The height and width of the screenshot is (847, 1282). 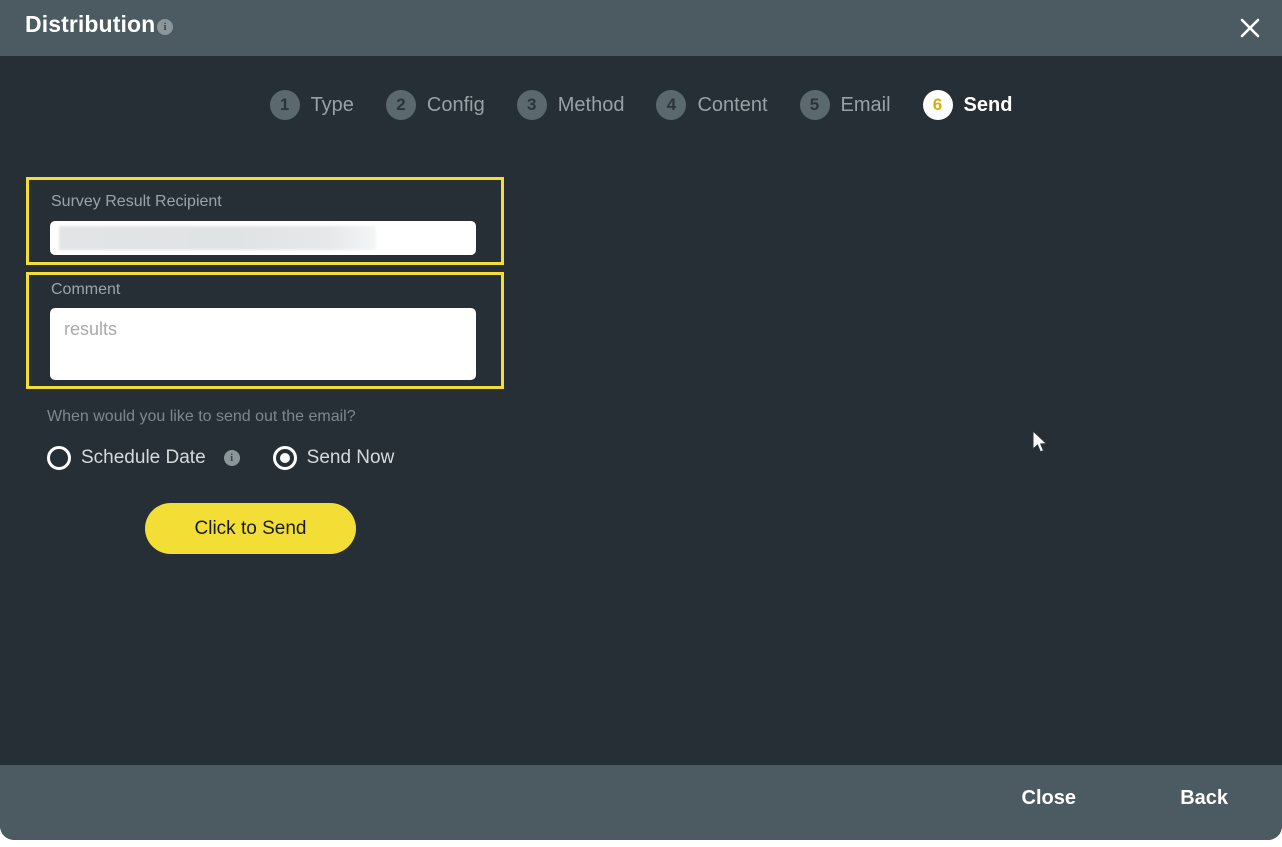 I want to click on redacted-value, so click(x=217, y=238).